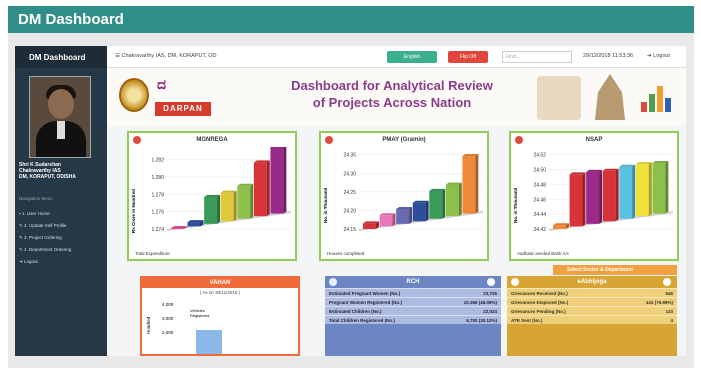 The image size is (701, 374). I want to click on chart-ytick-label: 1.274, so click(157, 230).